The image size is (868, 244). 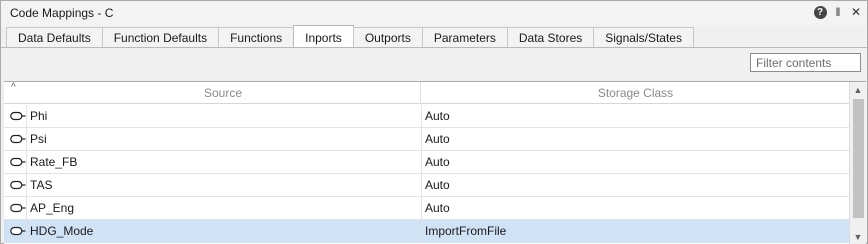 What do you see at coordinates (224, 116) in the screenshot?
I see `source-cell: Phi` at bounding box center [224, 116].